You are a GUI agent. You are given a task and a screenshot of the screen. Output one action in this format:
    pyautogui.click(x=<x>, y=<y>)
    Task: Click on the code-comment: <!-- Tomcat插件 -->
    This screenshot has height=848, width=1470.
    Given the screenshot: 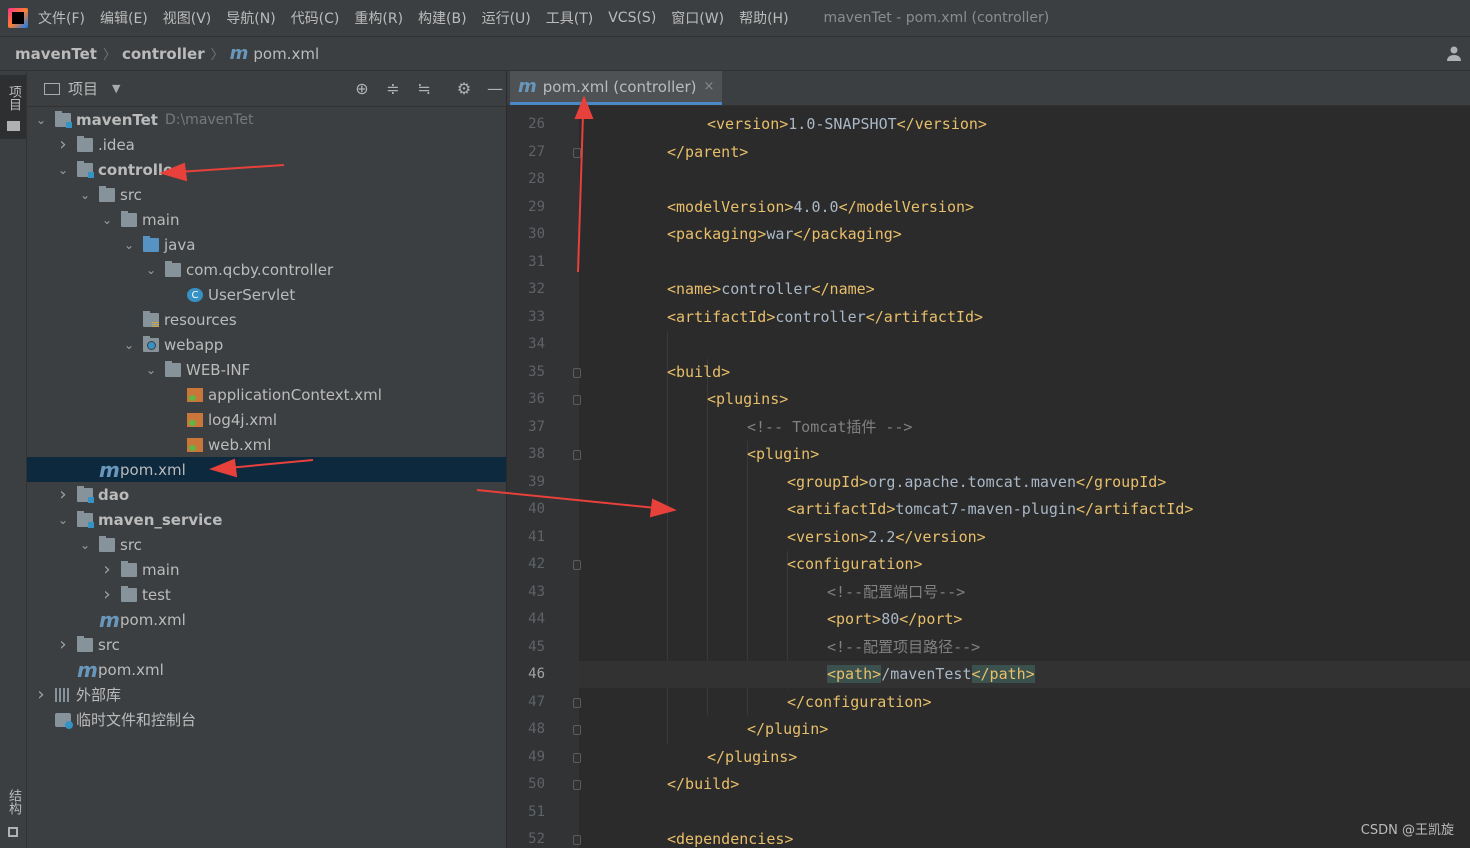 What is the action you would take?
    pyautogui.click(x=830, y=426)
    